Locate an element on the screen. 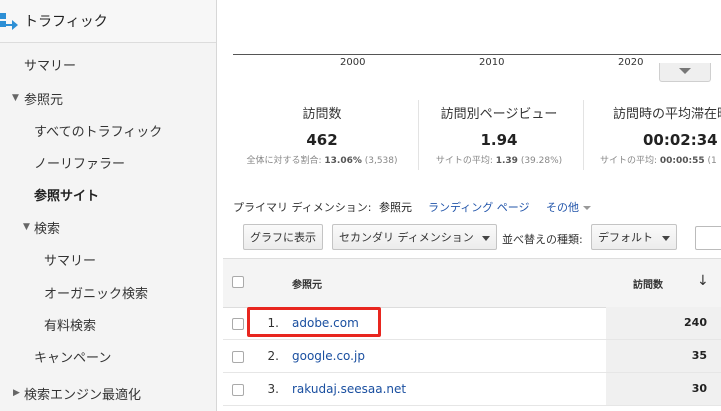 This screenshot has height=411, width=721. metric-sub-avg-duration: サイトの平均: 00:00:55 (1 is located at coordinates (658, 161).